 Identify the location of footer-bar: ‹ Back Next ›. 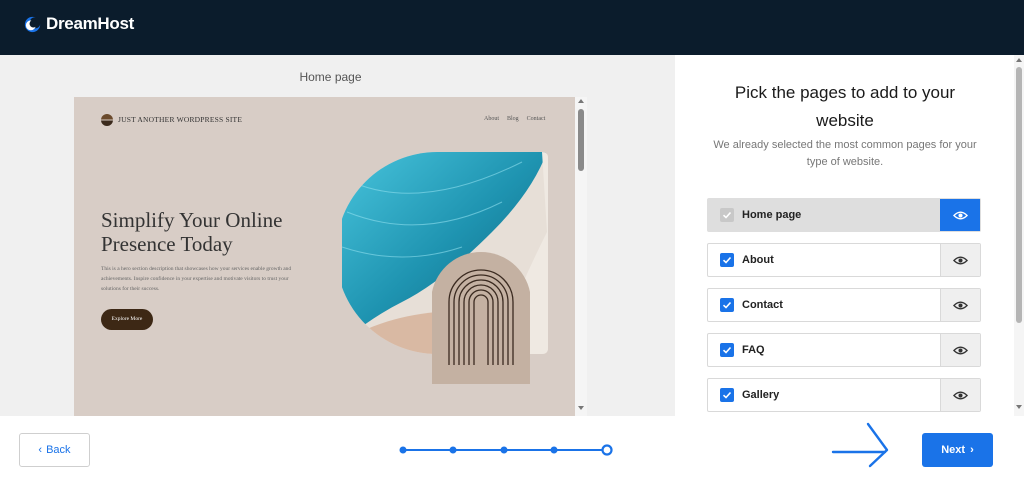
(512, 447).